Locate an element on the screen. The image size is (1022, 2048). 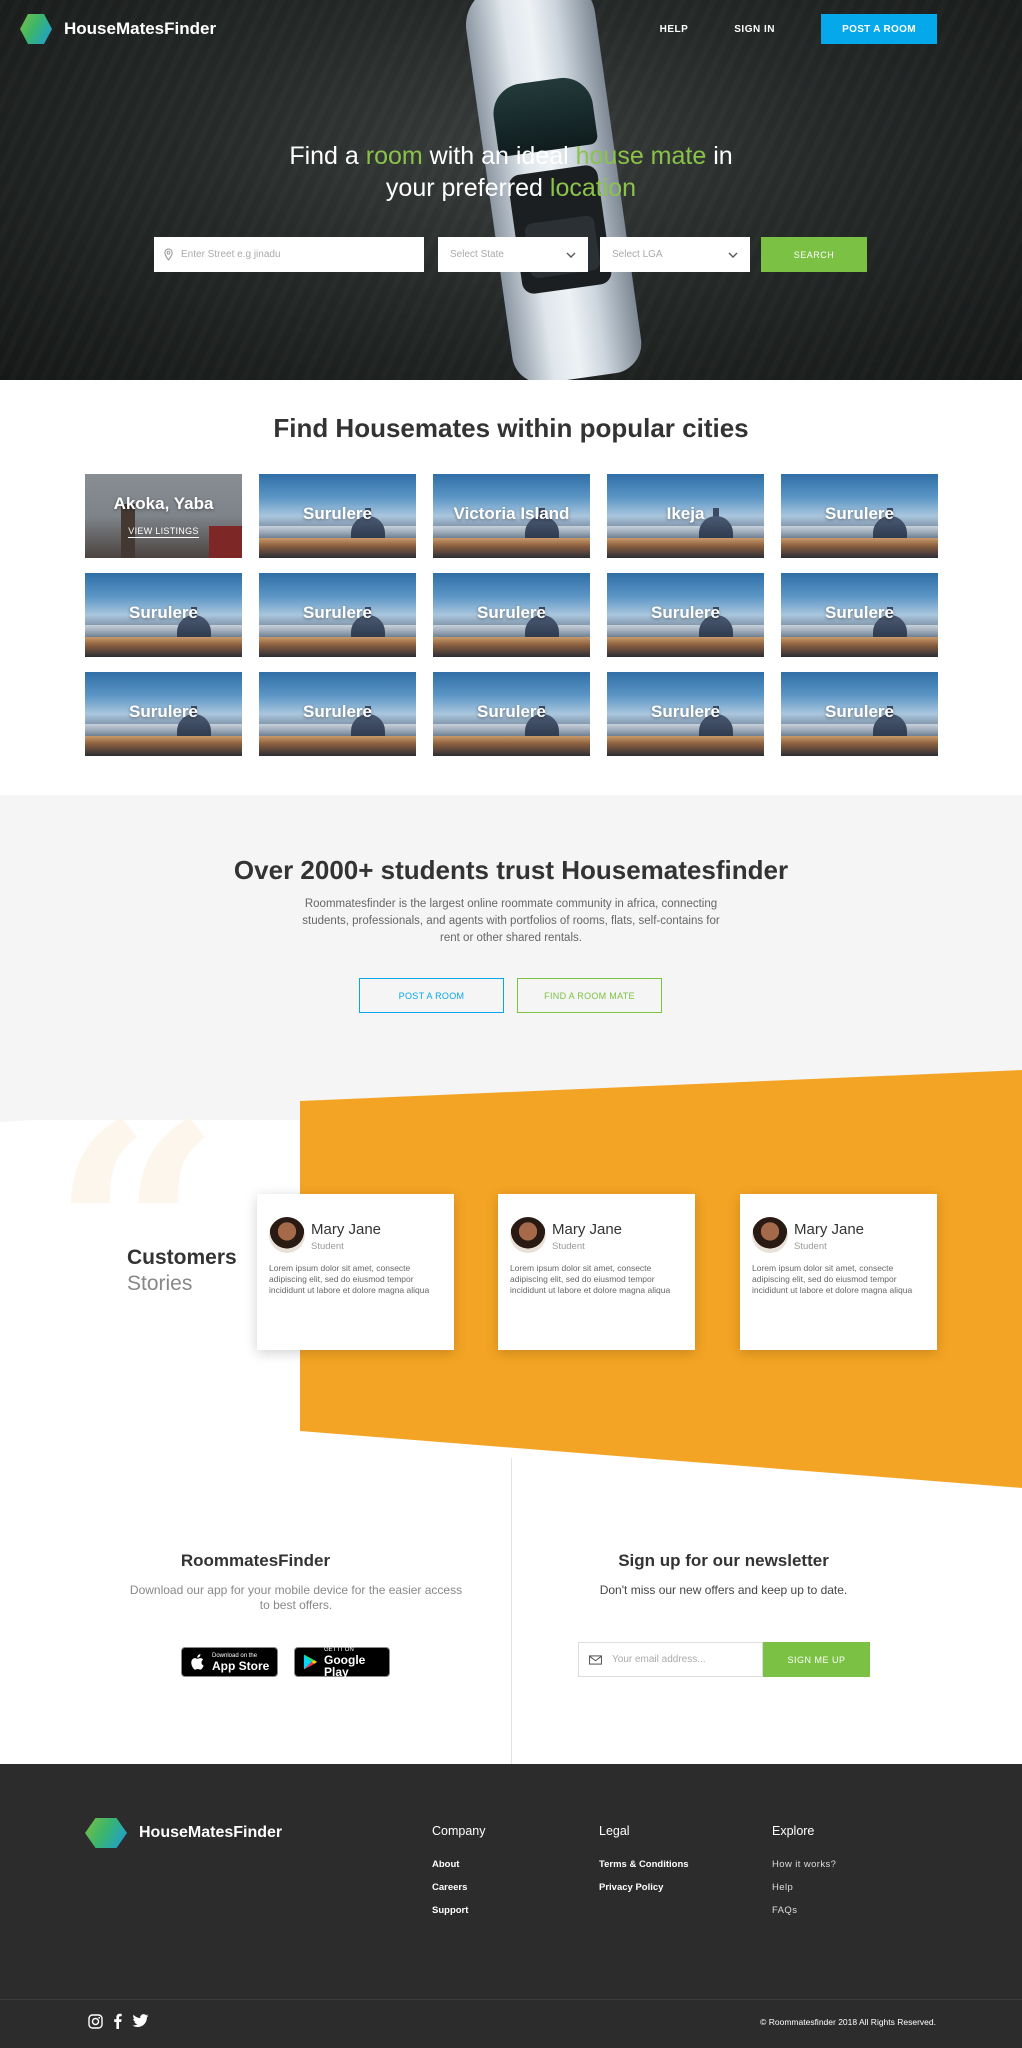
city-card: Ikeja is located at coordinates (685, 516).